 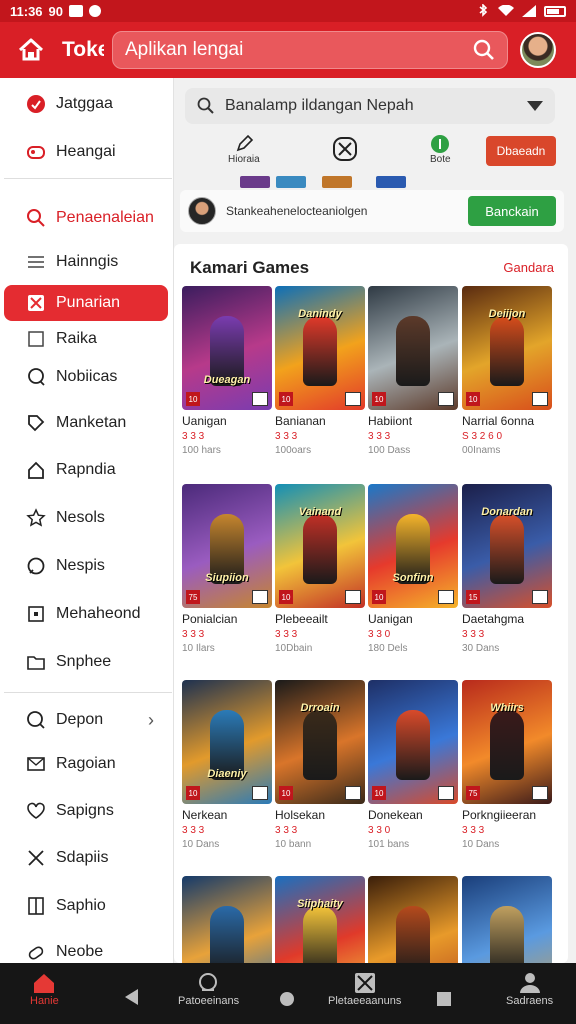 What do you see at coordinates (507, 742) in the screenshot?
I see `game-cover-art: Whiirs 75` at bounding box center [507, 742].